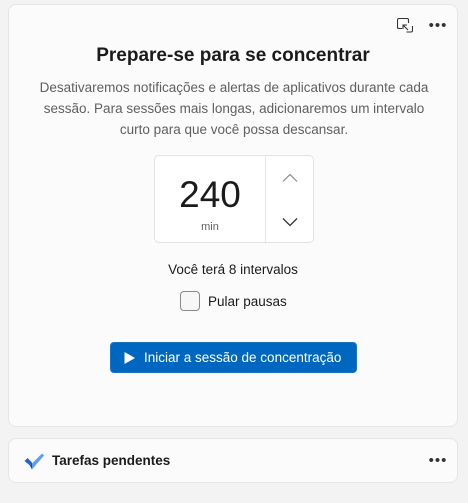  I want to click on chevron-up-icon, so click(289, 177).